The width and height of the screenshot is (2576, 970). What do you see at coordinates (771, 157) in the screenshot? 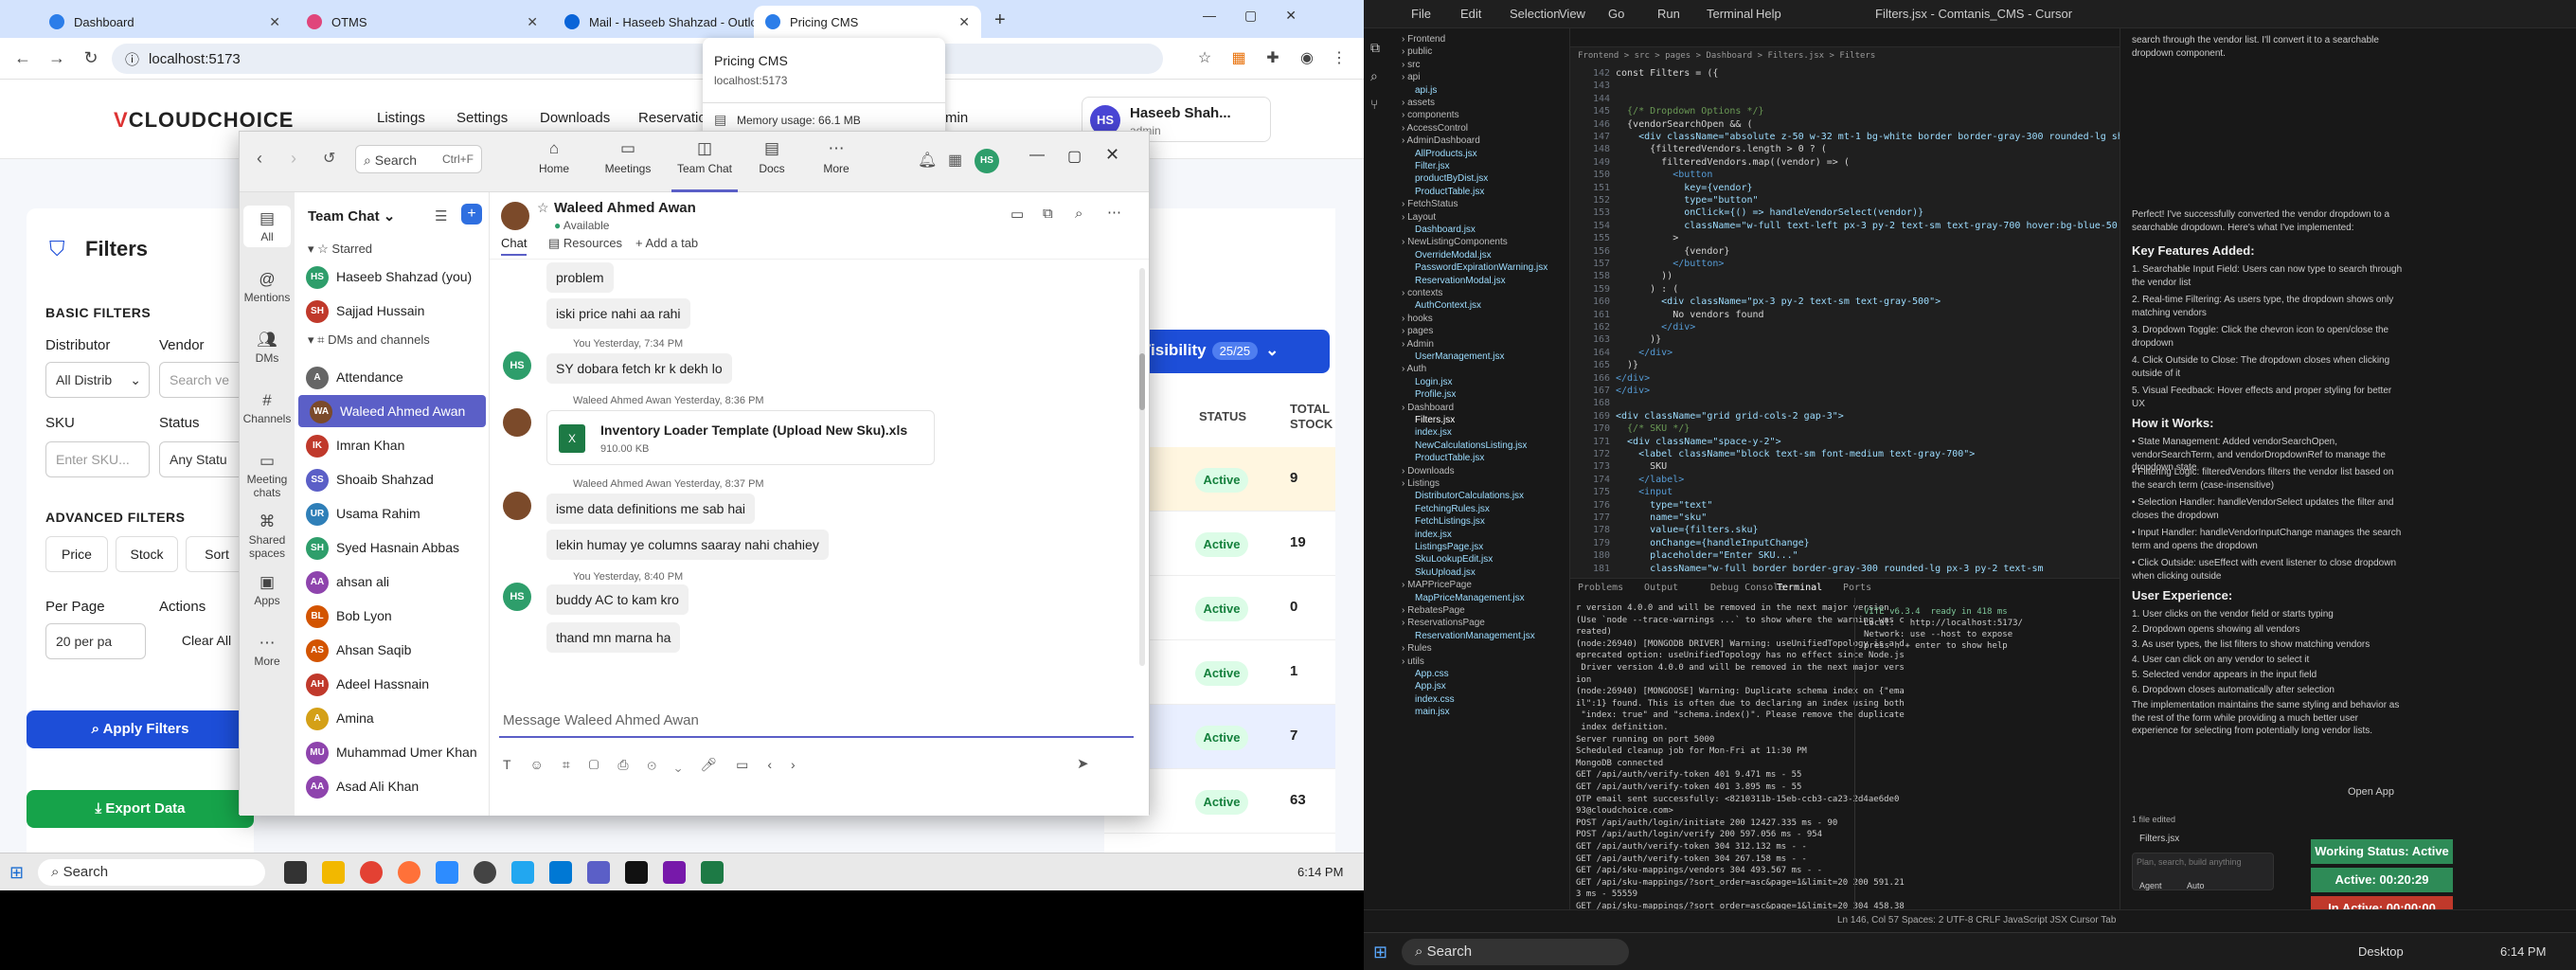
I see `nav-docs: ▤ Docs` at bounding box center [771, 157].